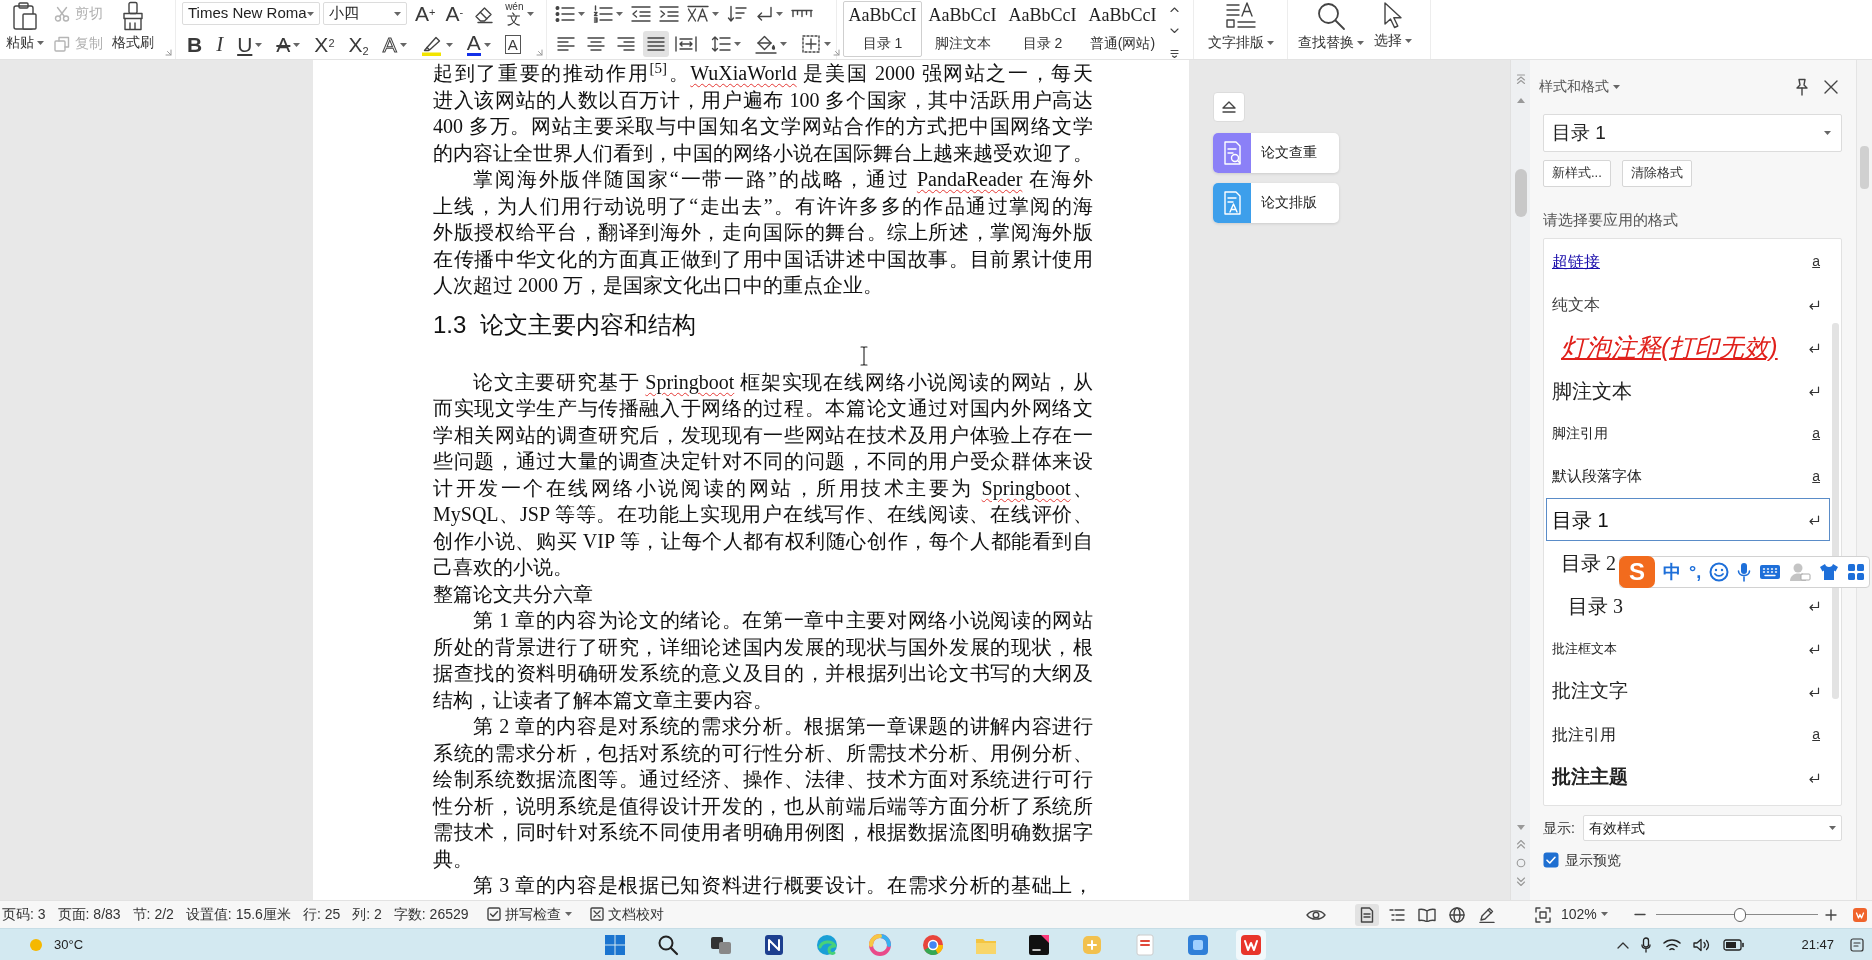  I want to click on double-chevron-up-icon, so click(1520, 79).